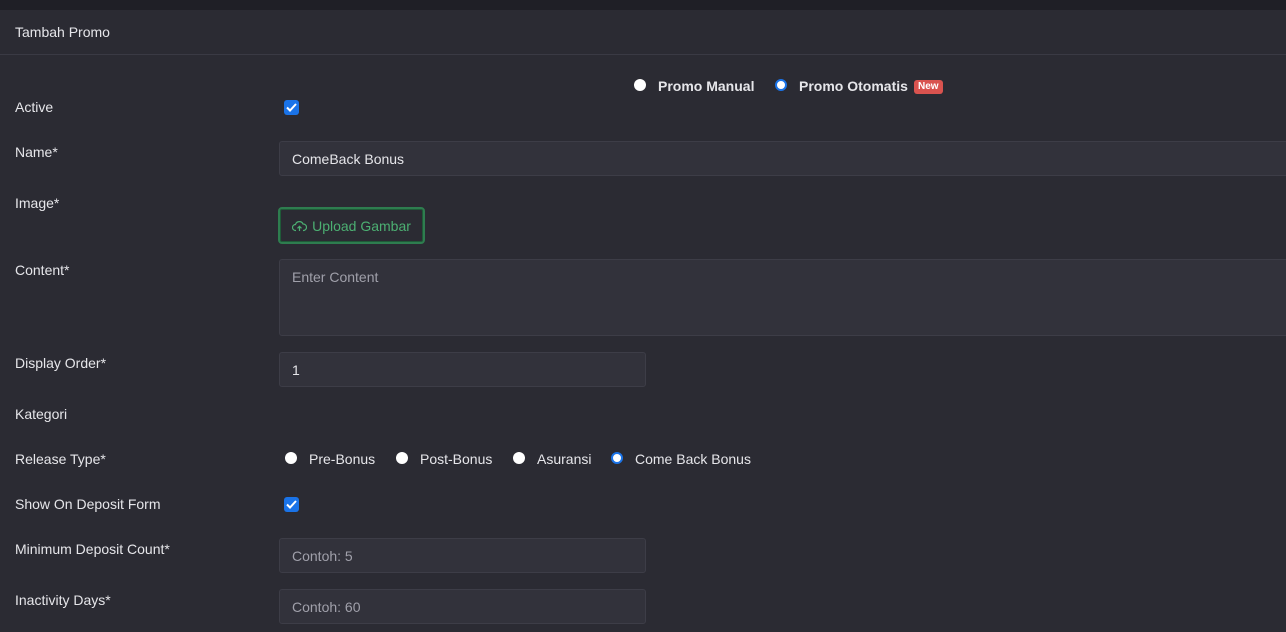 This screenshot has width=1286, height=632. I want to click on promo-manual-label: Promo Manual, so click(706, 86).